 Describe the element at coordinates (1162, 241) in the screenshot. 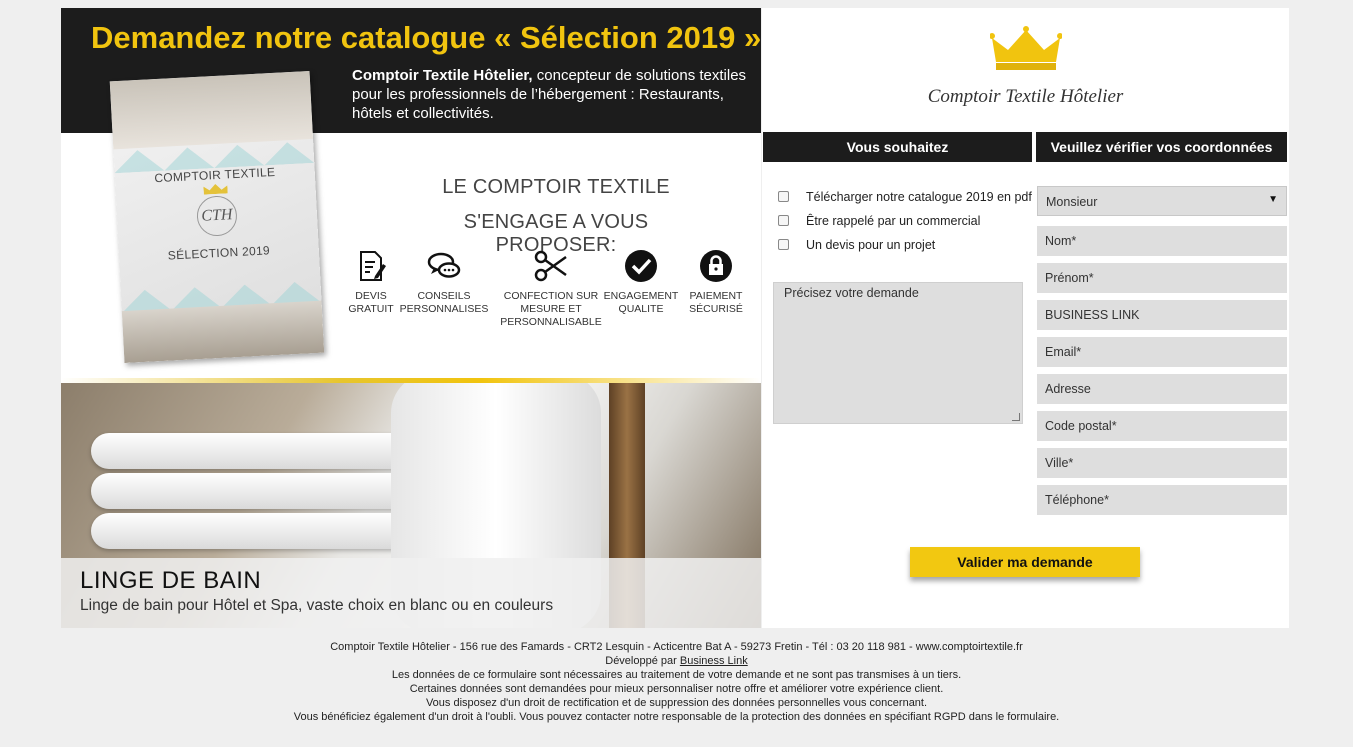

I see `last-name-field: Nom*` at that location.